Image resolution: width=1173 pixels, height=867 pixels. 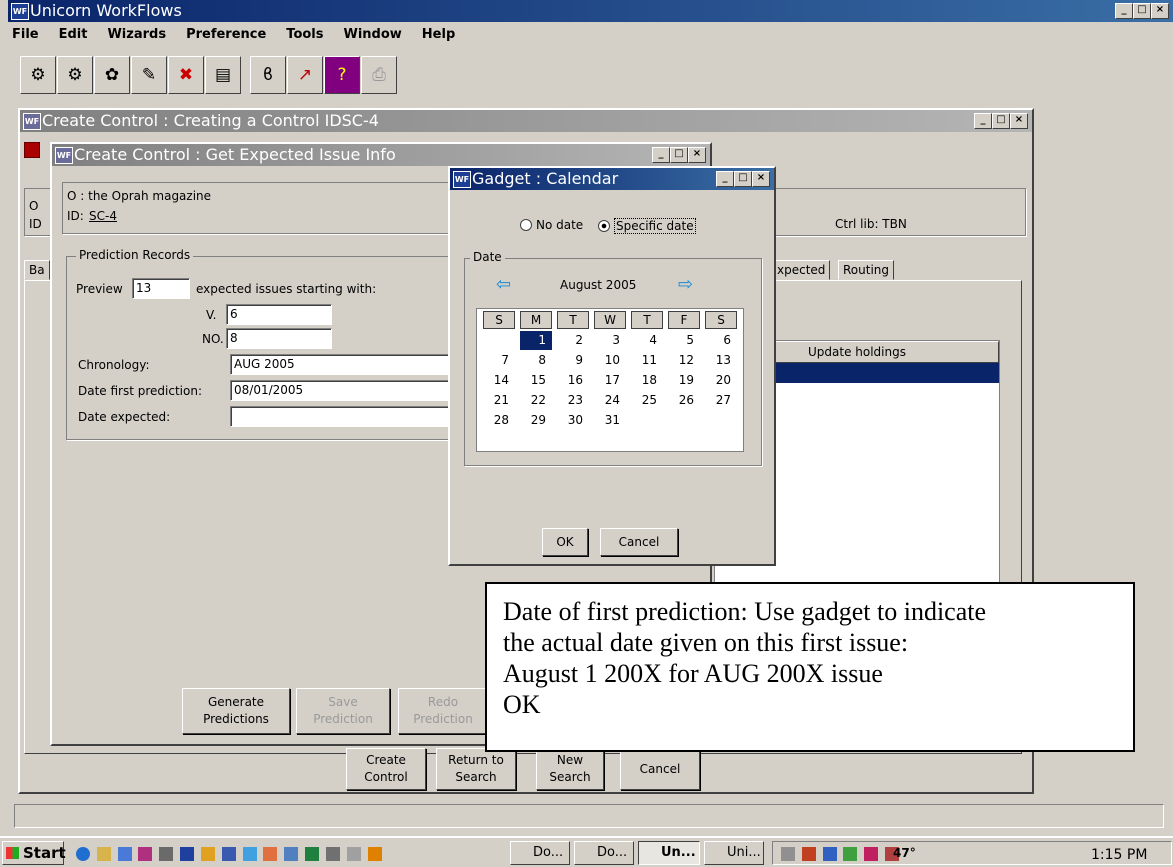 I want to click on calendar-cancel-button: Cancel, so click(x=639, y=542).